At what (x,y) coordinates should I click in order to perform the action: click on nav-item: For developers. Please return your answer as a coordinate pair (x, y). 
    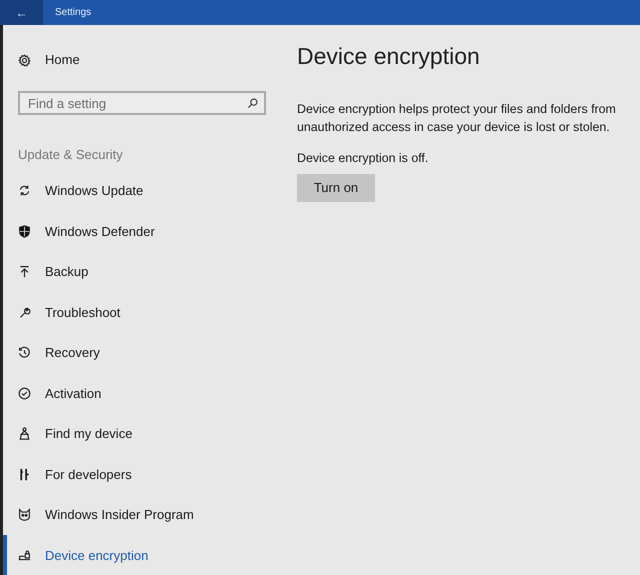
    Looking at the image, I should click on (70, 474).